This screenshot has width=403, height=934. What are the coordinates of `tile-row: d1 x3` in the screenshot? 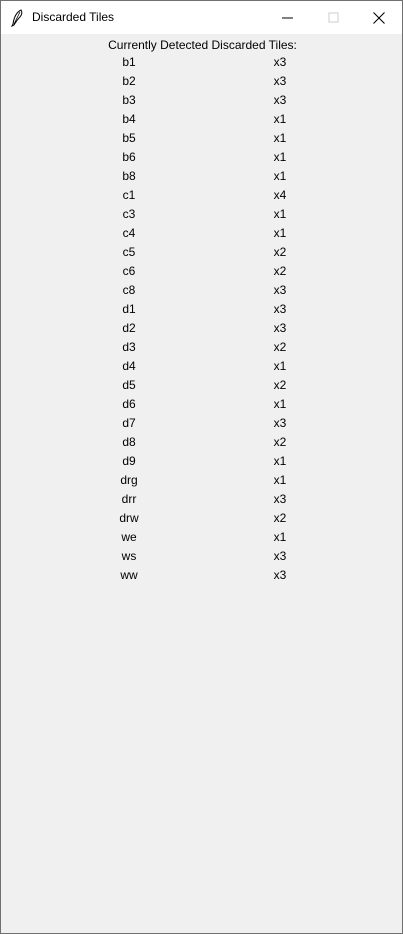 It's located at (201, 310).